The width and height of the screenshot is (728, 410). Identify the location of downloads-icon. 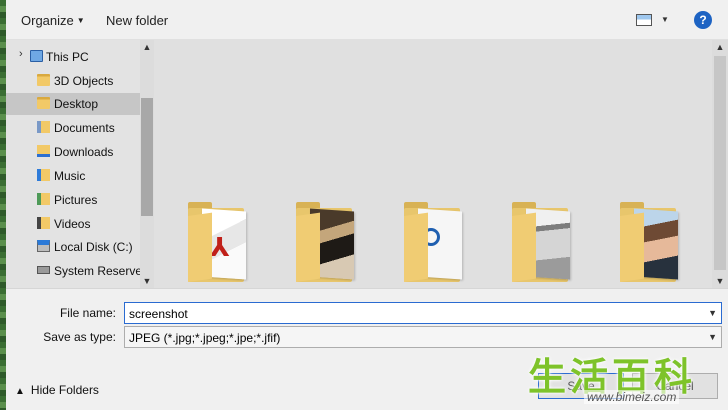
(43, 151).